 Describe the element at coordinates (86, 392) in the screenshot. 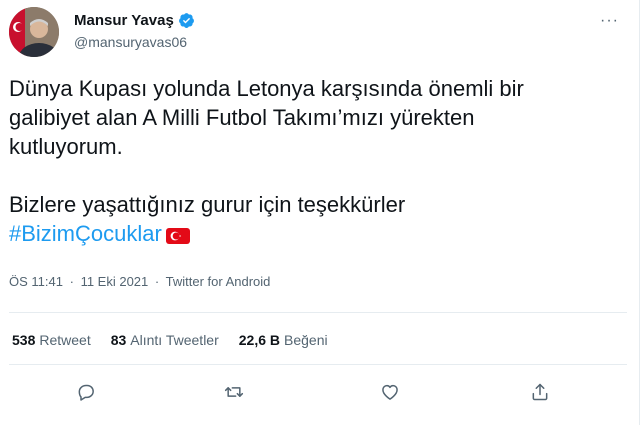

I see `reply-icon` at that location.